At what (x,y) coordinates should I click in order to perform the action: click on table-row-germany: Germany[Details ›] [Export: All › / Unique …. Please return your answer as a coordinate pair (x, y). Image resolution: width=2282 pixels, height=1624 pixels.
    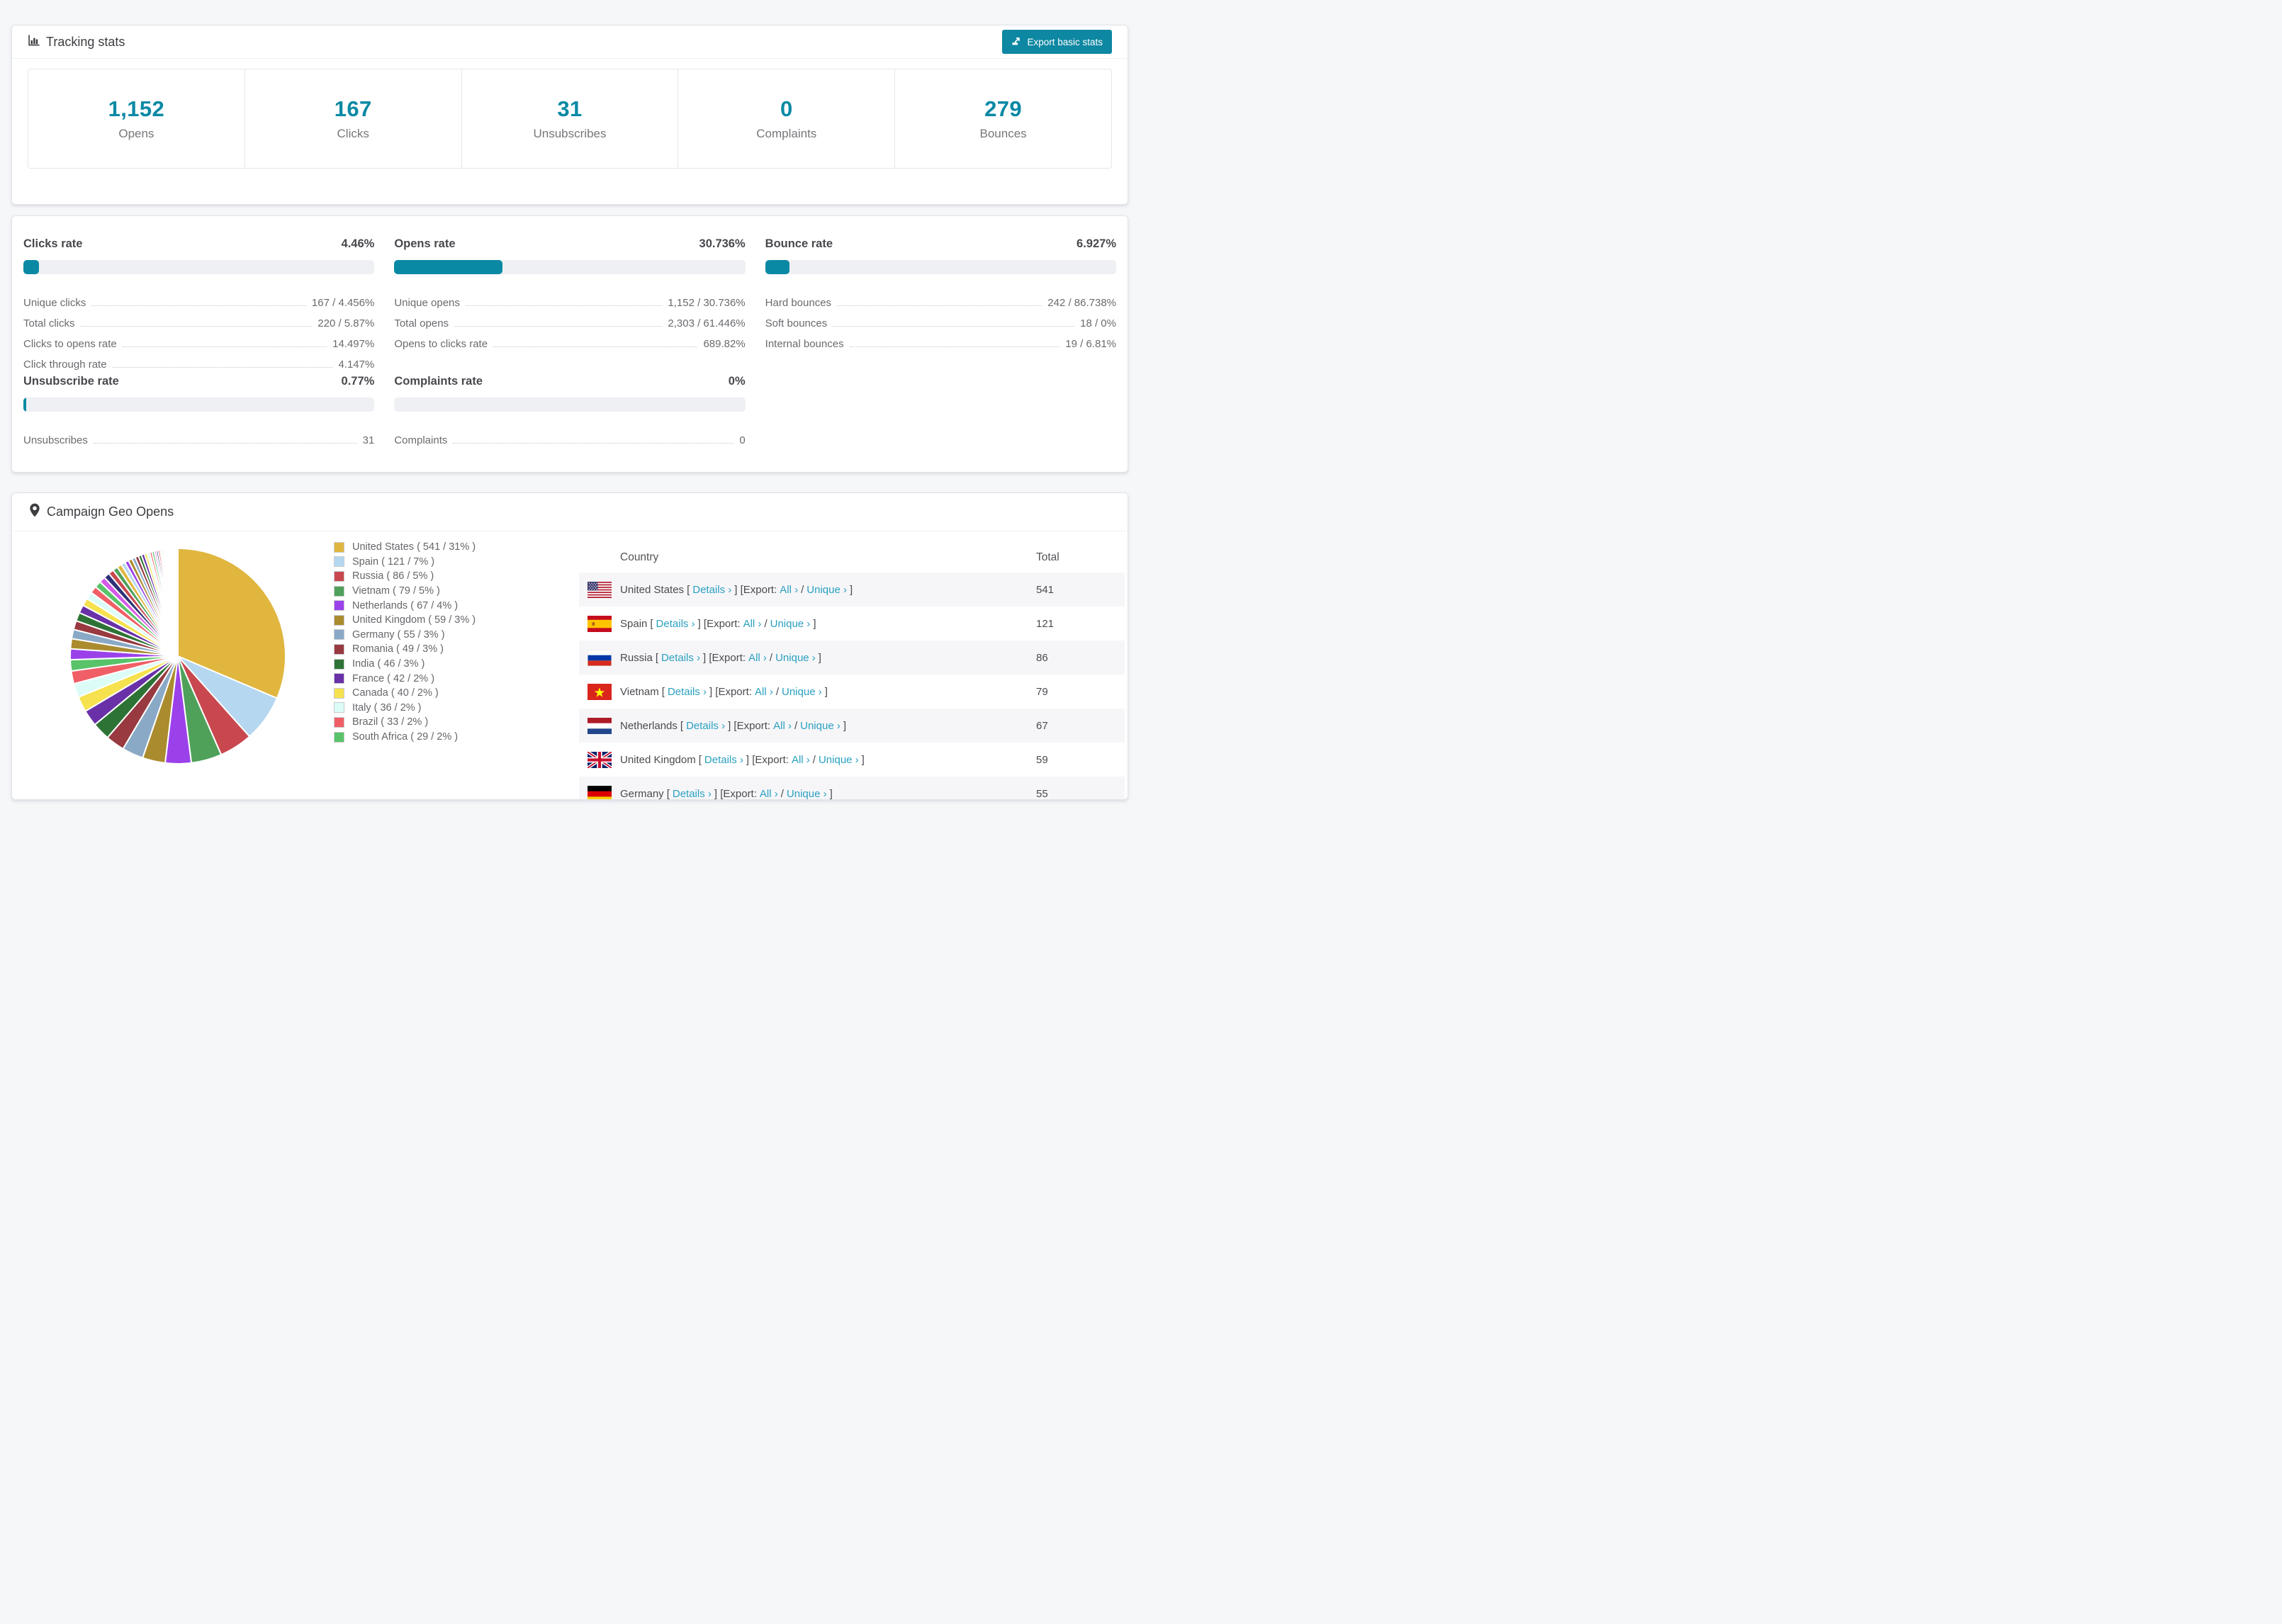
    Looking at the image, I should click on (852, 788).